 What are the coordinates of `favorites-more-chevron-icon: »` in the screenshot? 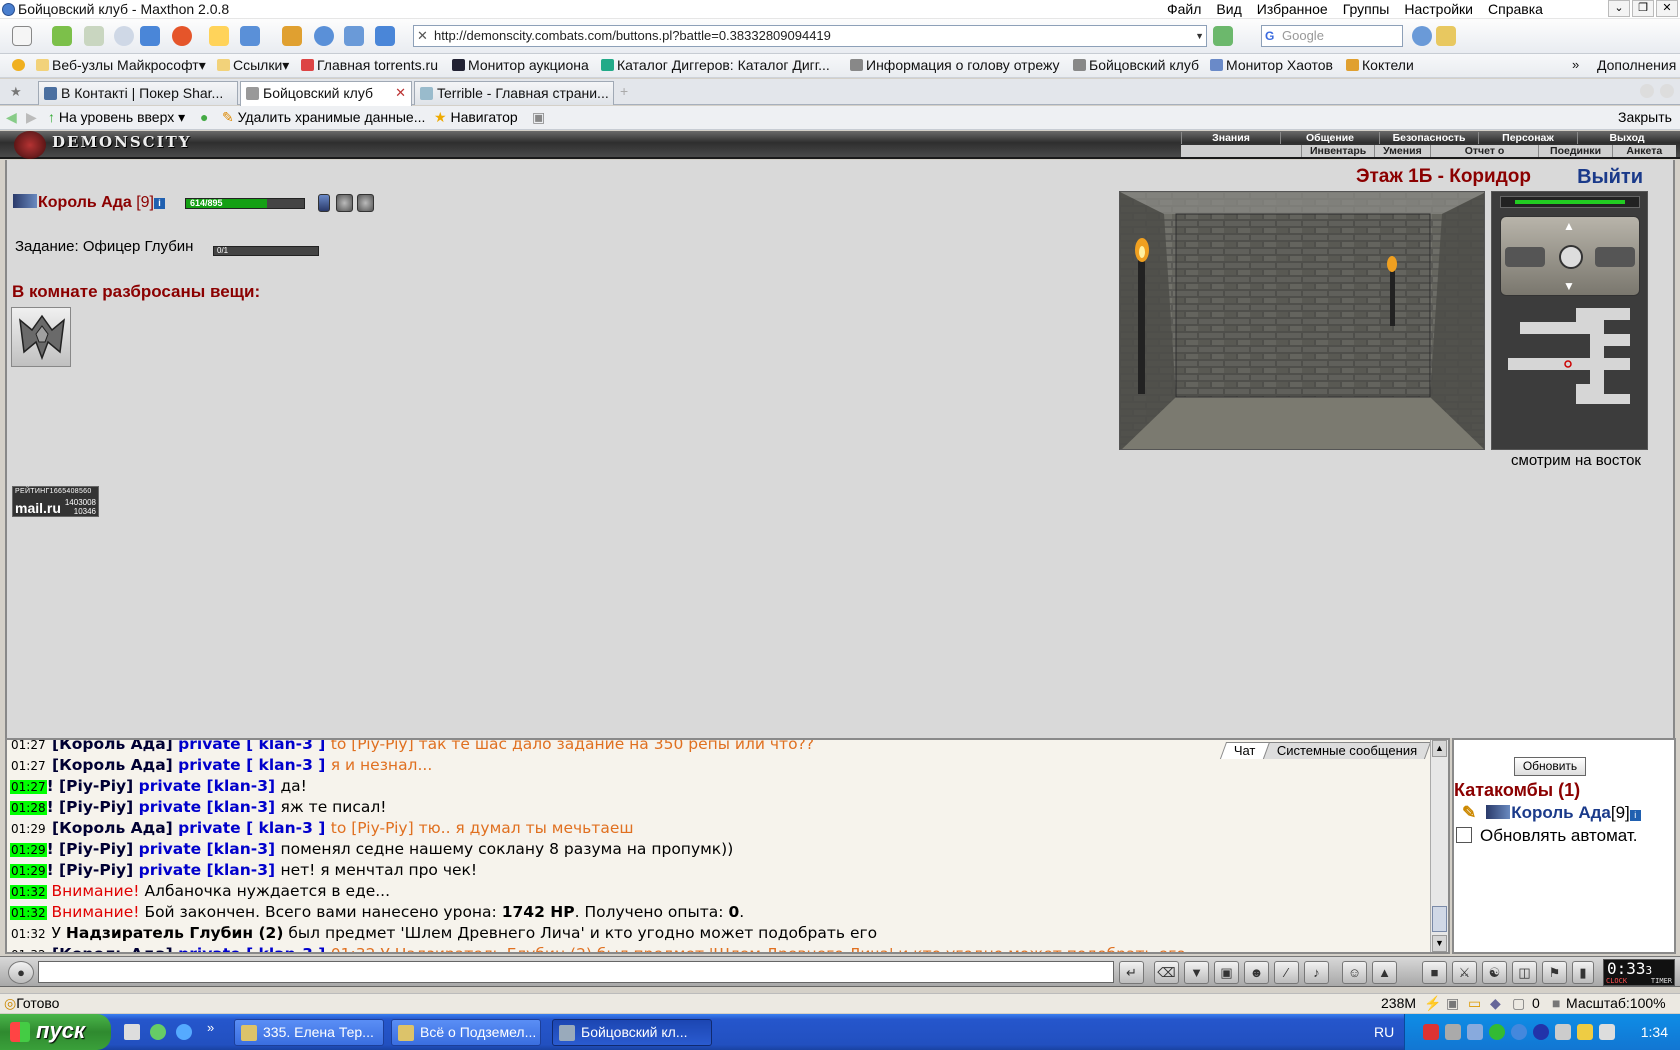 It's located at (1575, 64).